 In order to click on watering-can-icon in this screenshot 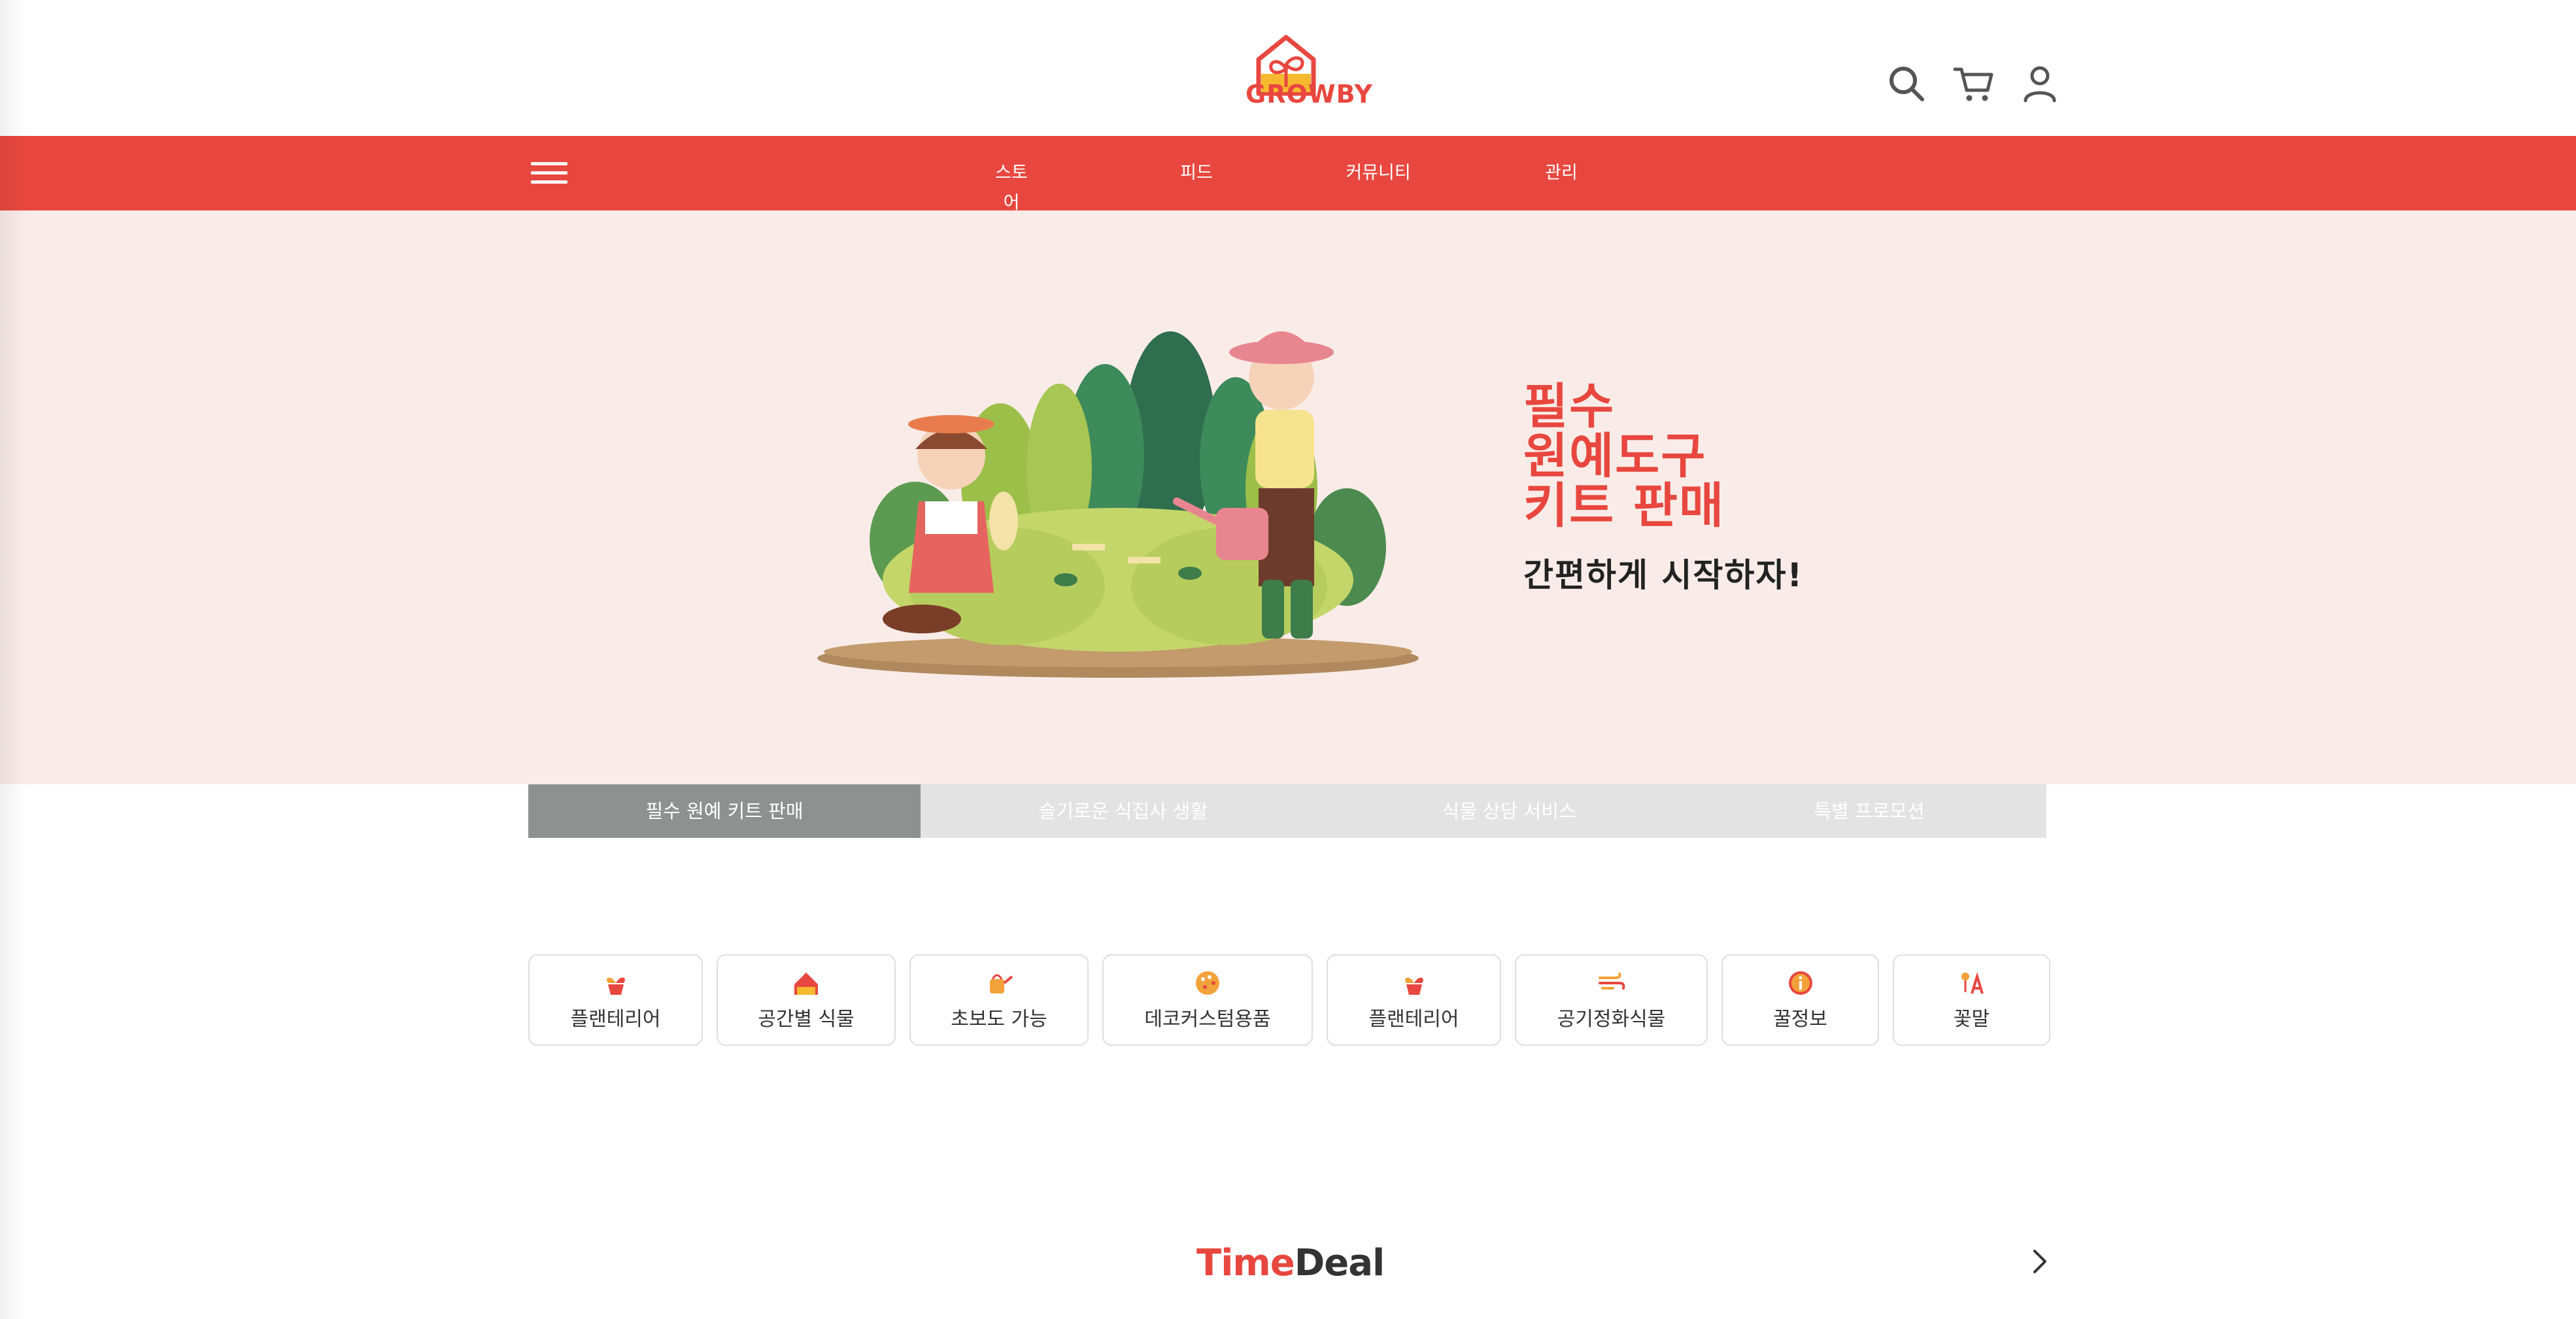, I will do `click(1001, 983)`.